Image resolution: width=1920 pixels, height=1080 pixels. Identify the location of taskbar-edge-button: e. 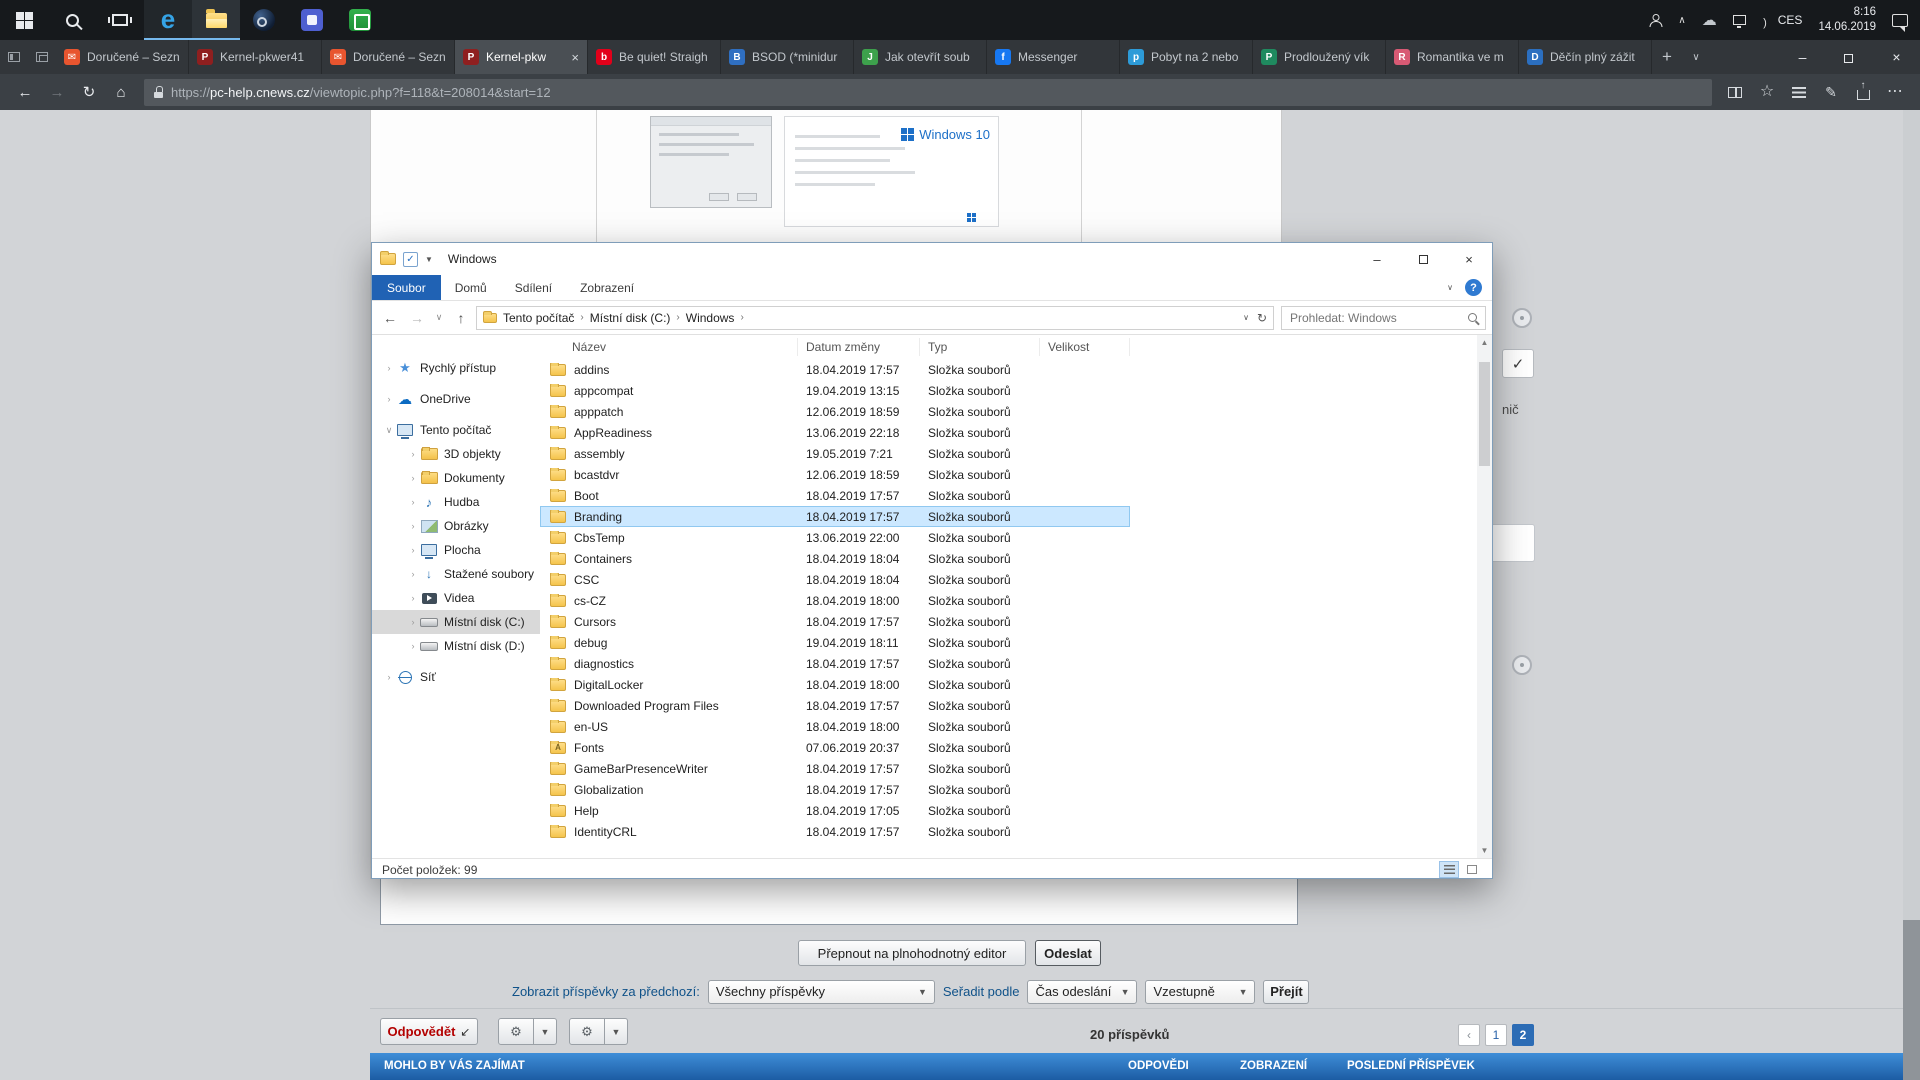
(168, 20).